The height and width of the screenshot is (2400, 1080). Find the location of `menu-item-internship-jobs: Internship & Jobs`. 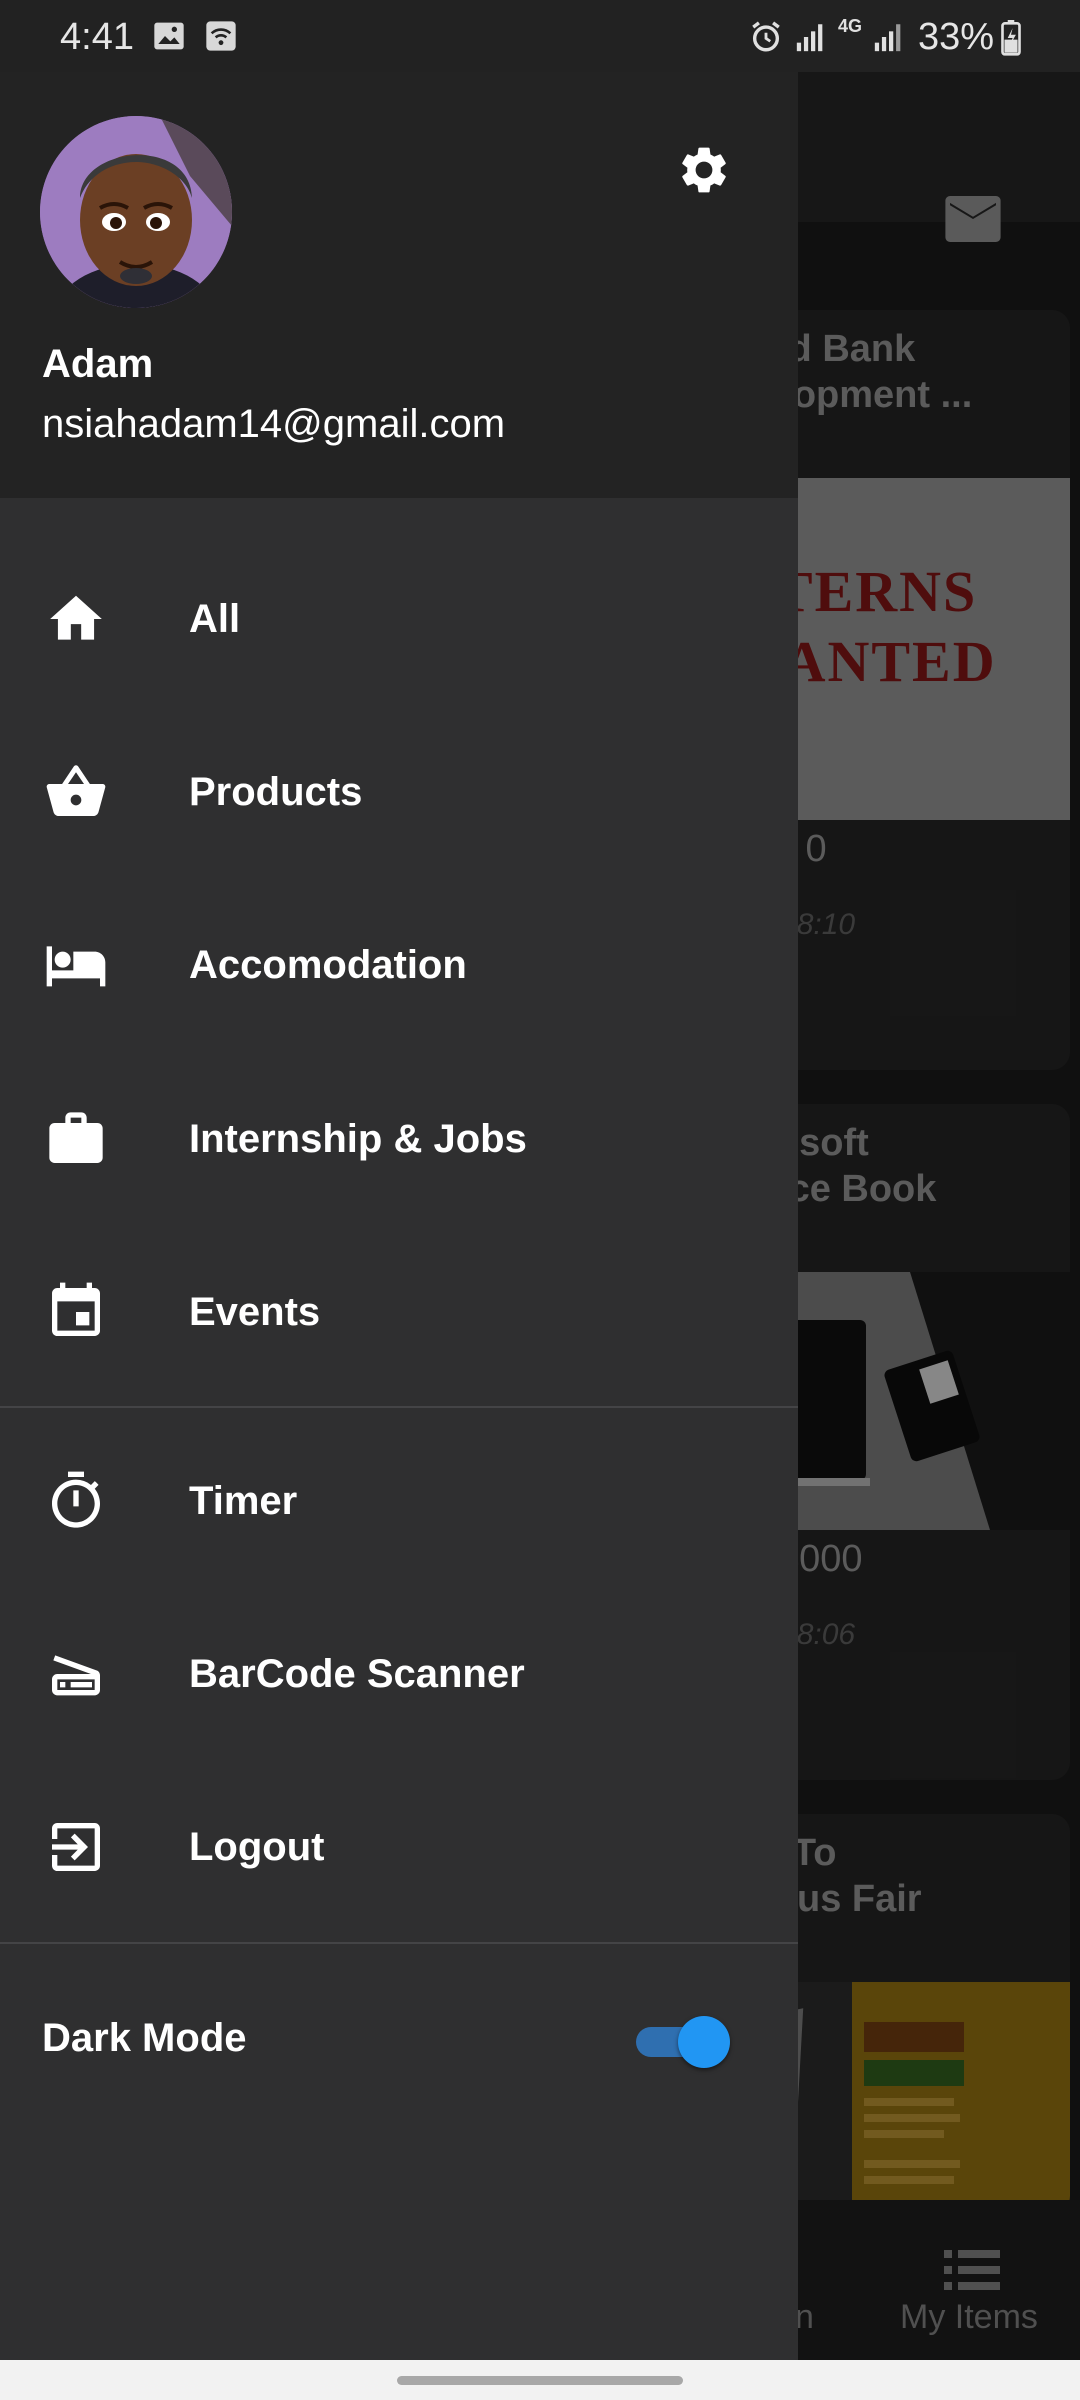

menu-item-internship-jobs: Internship & Jobs is located at coordinates (399, 1139).